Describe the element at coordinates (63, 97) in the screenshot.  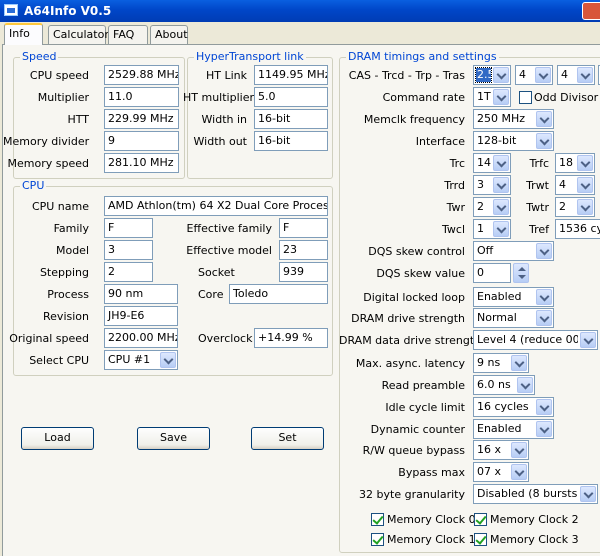
I see `multiplier-label: Multiplier` at that location.